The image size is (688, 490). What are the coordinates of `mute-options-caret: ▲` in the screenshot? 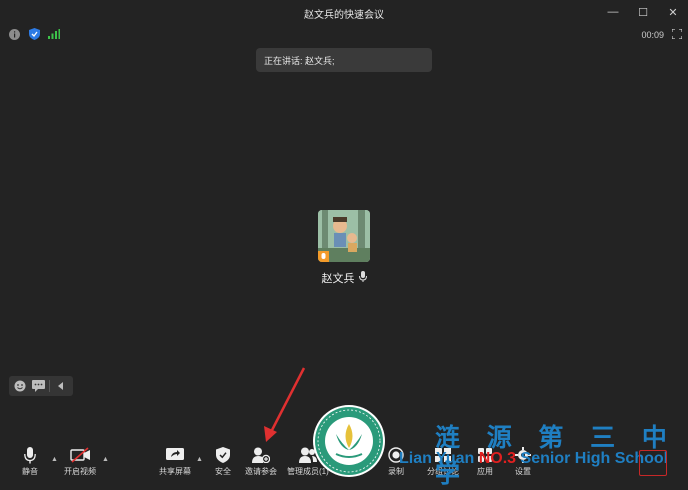 It's located at (54, 459).